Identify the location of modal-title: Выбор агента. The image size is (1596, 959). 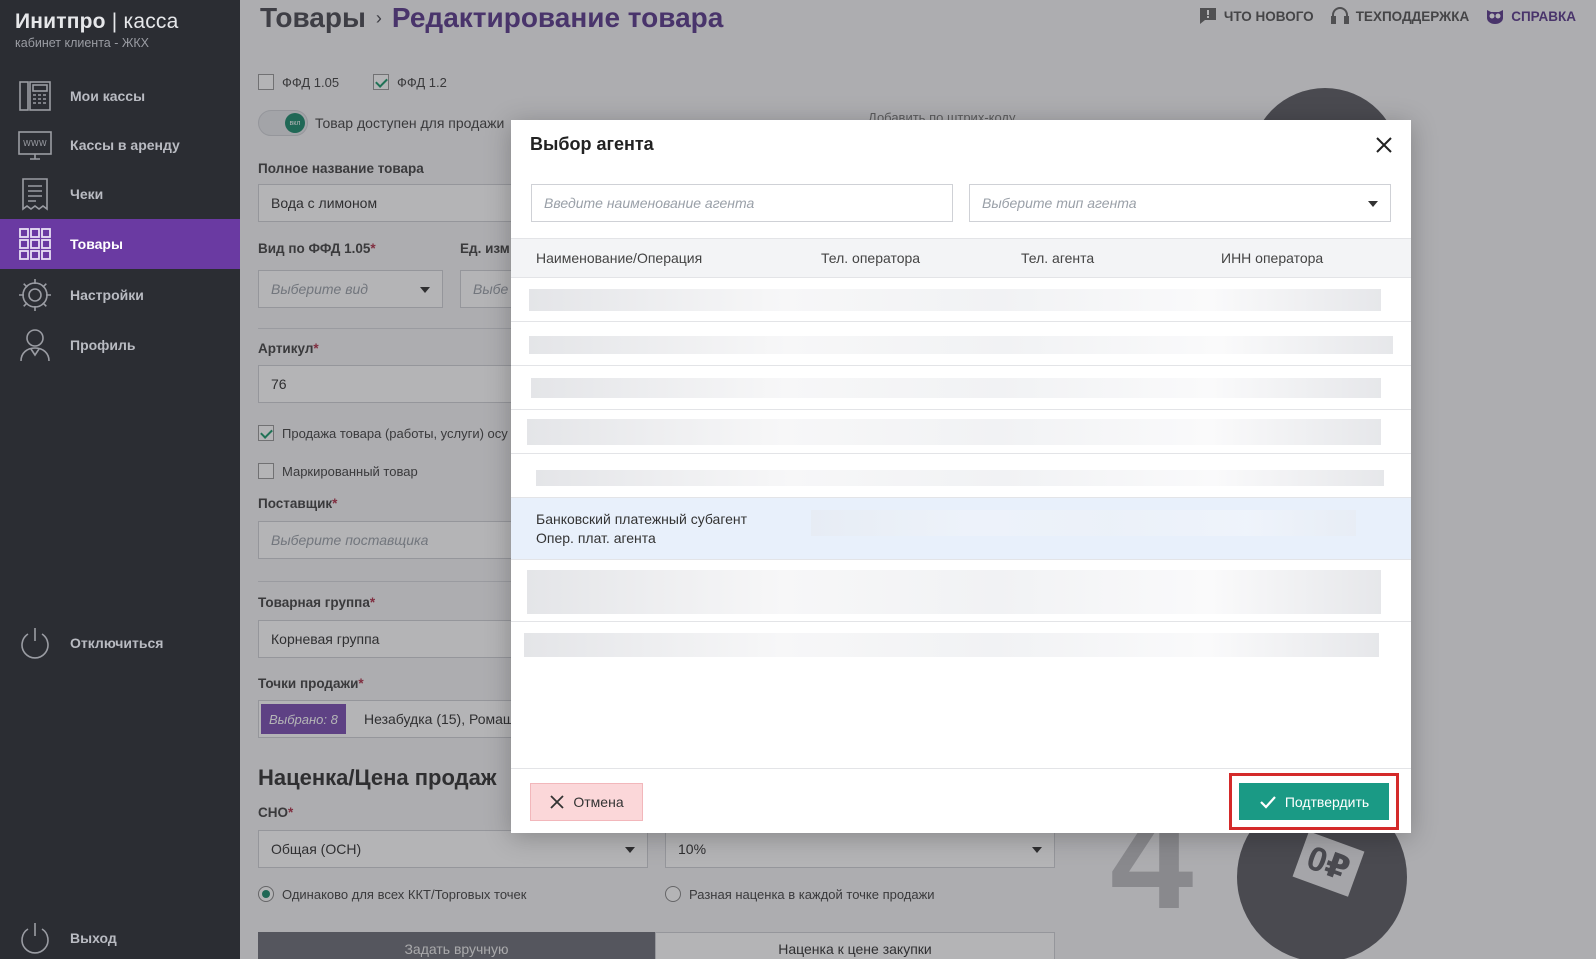
(592, 144).